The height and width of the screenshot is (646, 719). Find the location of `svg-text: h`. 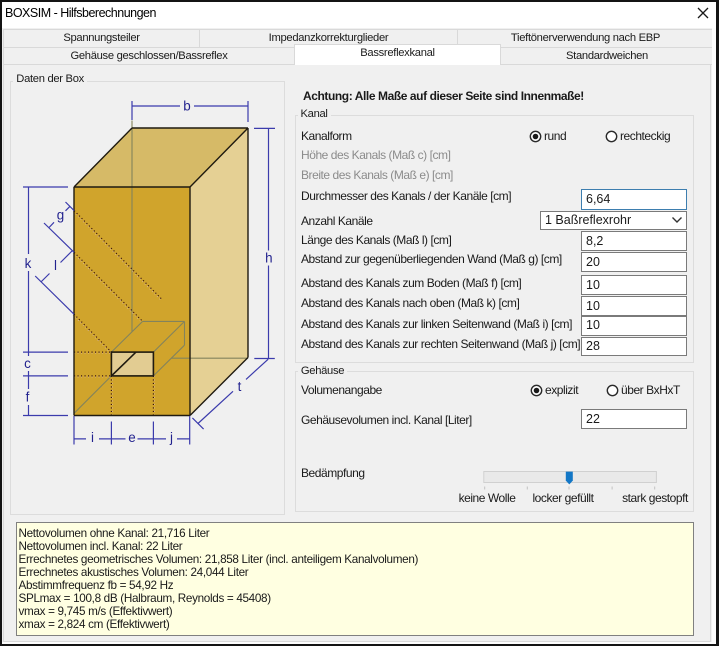

svg-text: h is located at coordinates (268, 258).